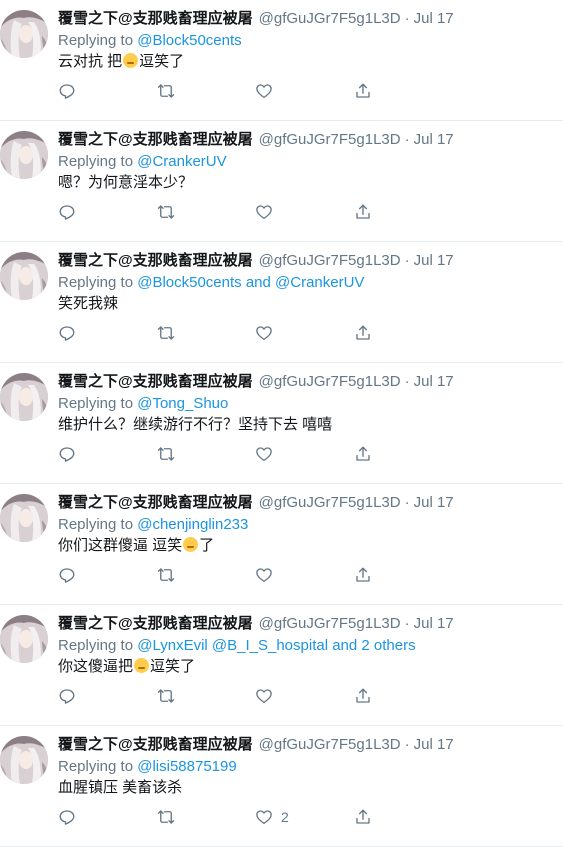 The width and height of the screenshot is (563, 847). I want to click on reply-mention-link: @Block50cents, so click(189, 40).